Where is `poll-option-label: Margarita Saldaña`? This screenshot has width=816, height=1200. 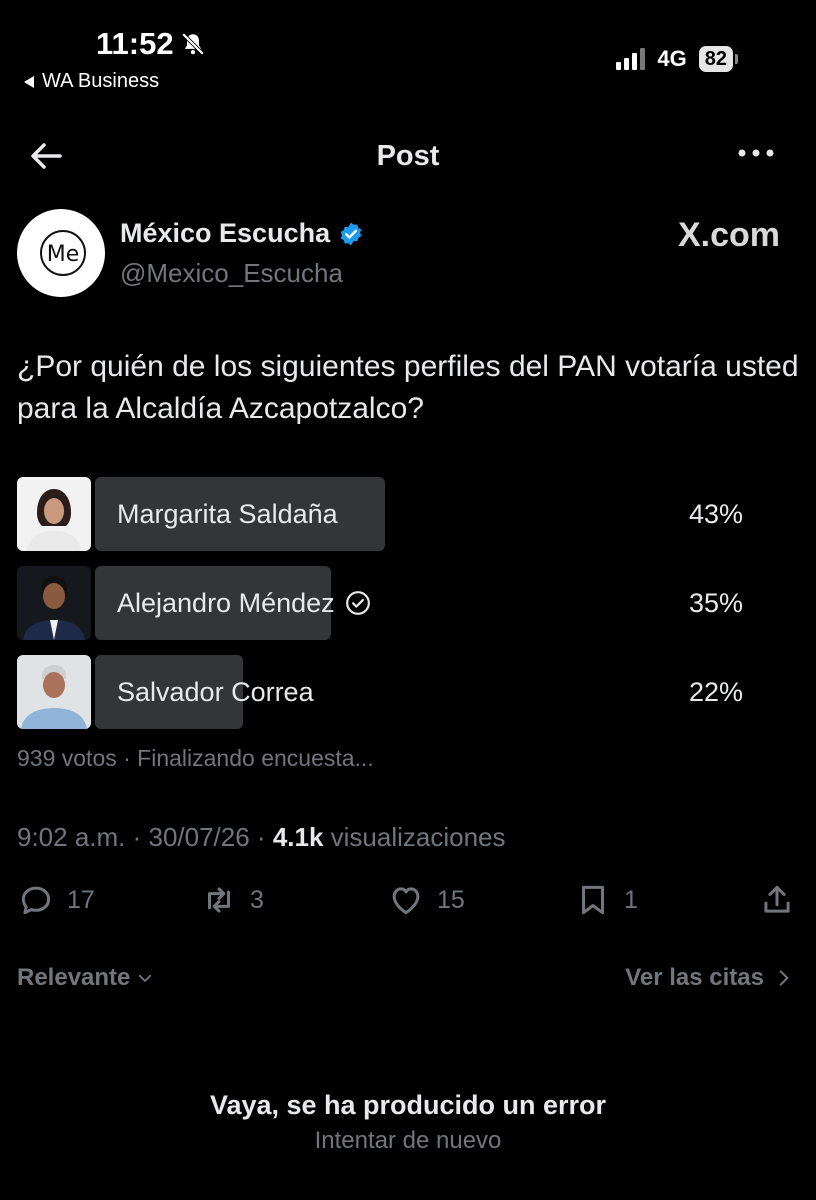 poll-option-label: Margarita Saldaña is located at coordinates (227, 514).